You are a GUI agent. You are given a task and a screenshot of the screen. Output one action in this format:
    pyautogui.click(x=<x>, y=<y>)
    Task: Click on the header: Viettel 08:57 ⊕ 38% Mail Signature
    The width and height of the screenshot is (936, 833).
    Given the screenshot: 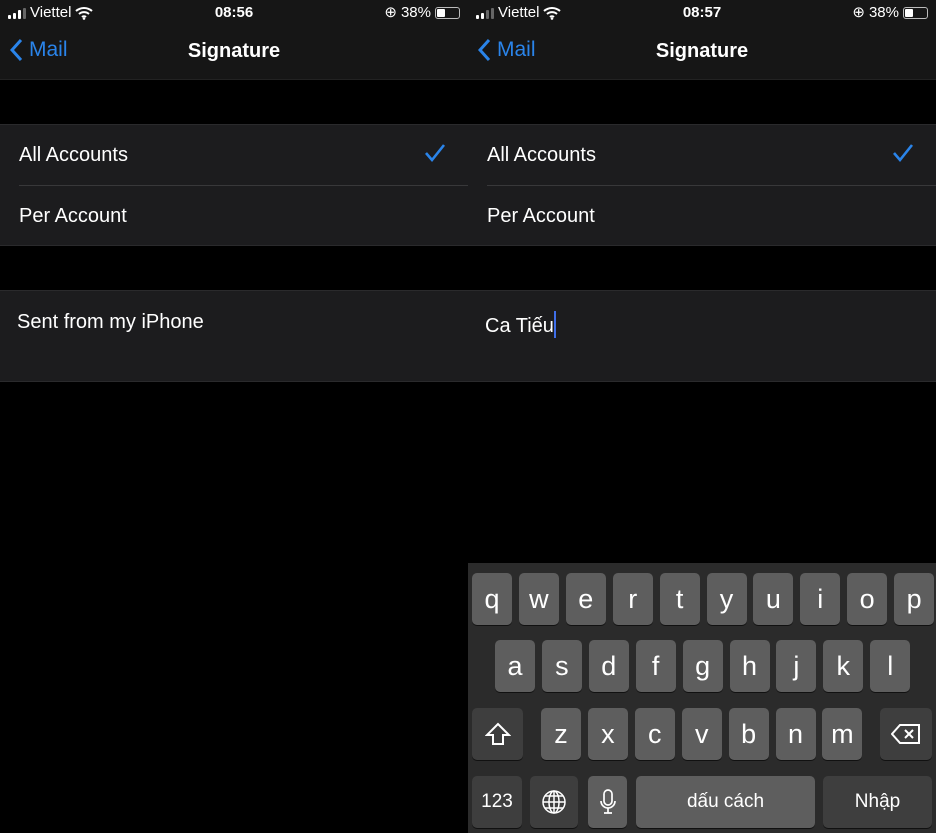 What is the action you would take?
    pyautogui.click(x=702, y=40)
    